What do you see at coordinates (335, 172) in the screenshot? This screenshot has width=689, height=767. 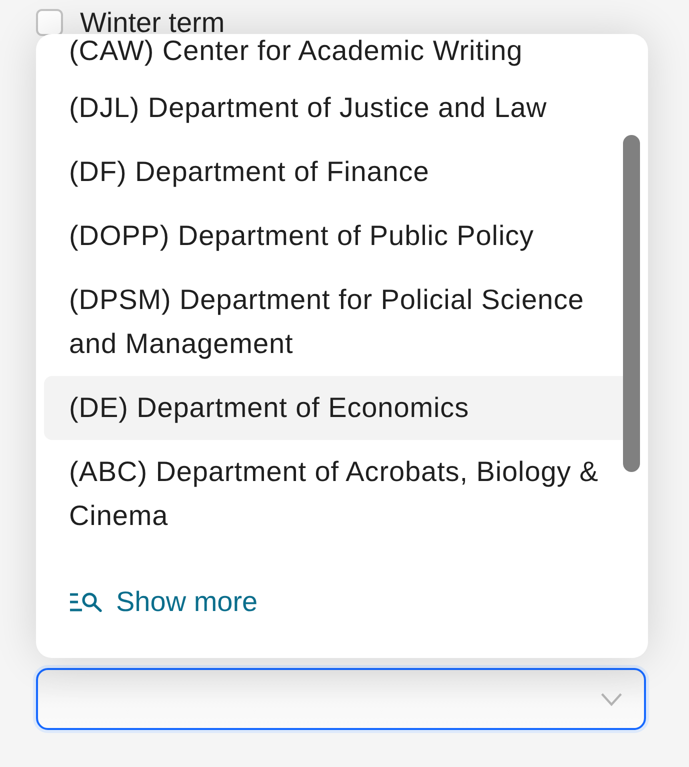 I see `dropdown-option: (DF) Department of Finance` at bounding box center [335, 172].